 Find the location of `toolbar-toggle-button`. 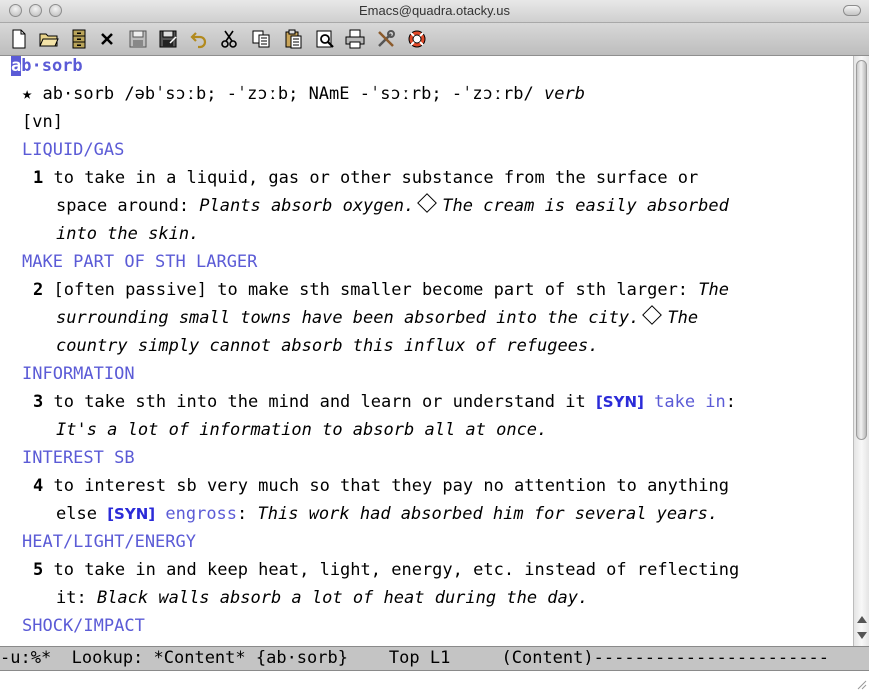

toolbar-toggle-button is located at coordinates (852, 10).